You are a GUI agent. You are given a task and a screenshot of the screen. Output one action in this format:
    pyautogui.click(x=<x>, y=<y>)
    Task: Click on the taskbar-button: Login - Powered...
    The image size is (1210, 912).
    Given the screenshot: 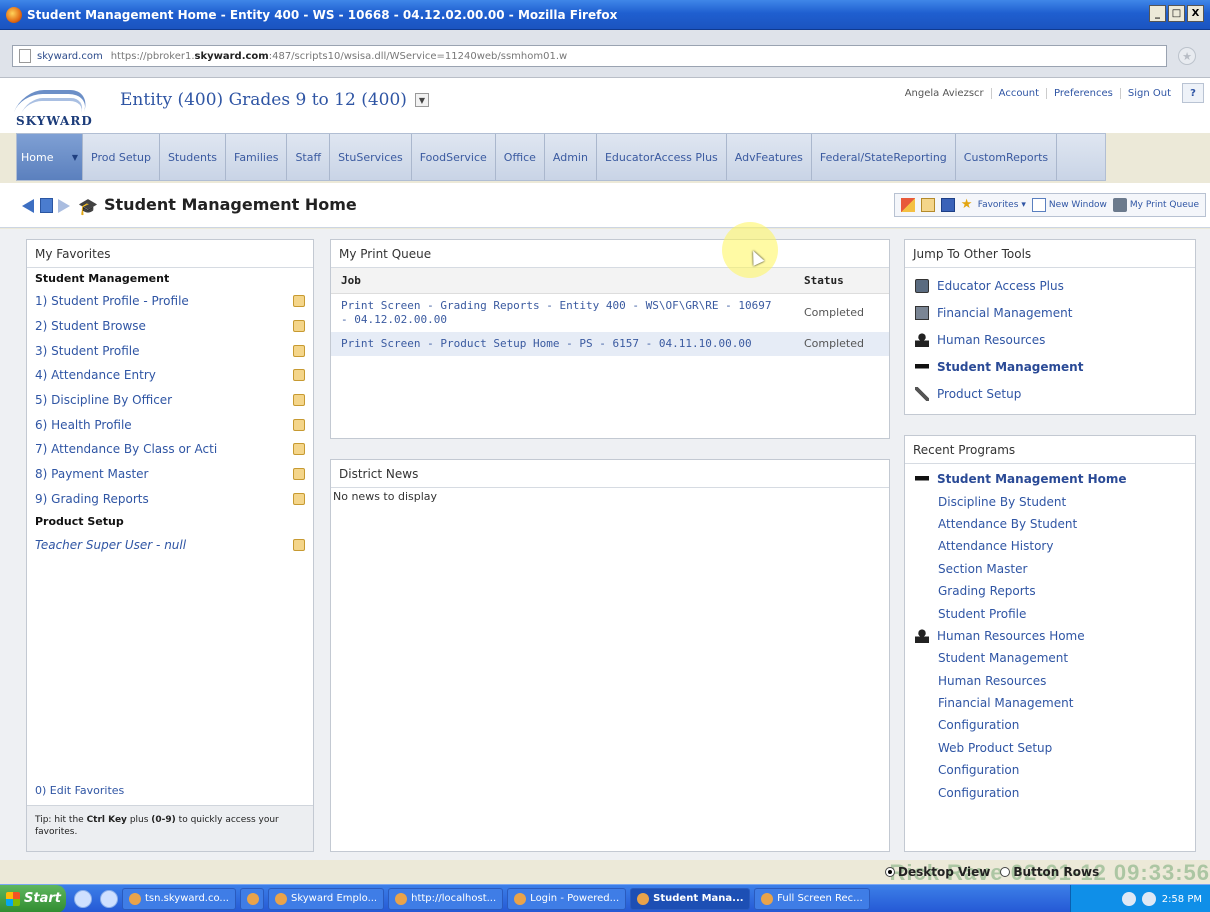 What is the action you would take?
    pyautogui.click(x=567, y=898)
    